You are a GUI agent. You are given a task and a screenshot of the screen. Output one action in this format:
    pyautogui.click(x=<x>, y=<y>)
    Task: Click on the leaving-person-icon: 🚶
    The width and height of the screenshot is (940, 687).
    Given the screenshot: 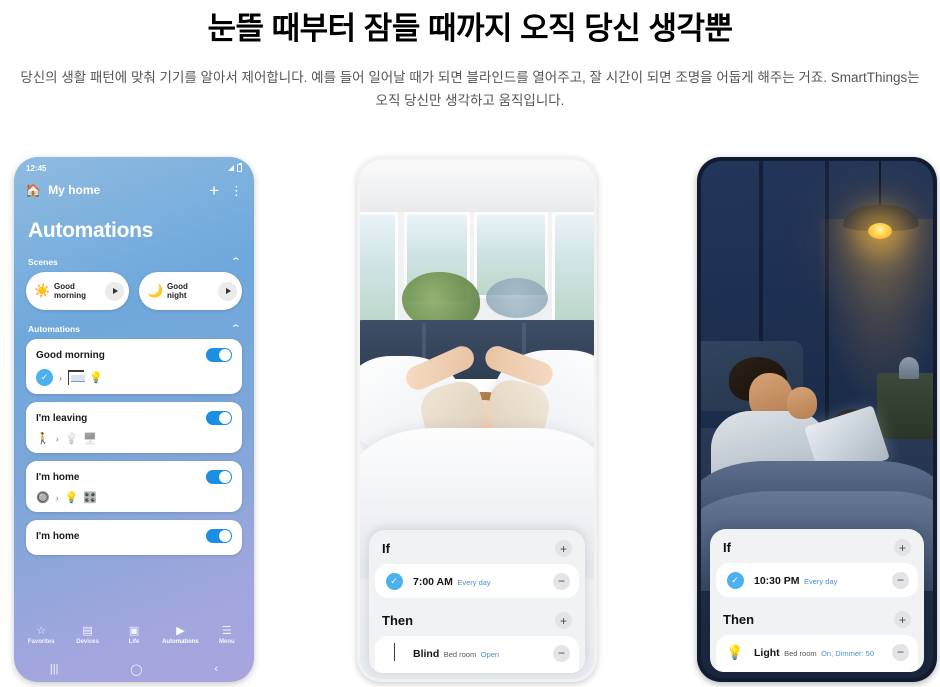 What is the action you would take?
    pyautogui.click(x=43, y=439)
    